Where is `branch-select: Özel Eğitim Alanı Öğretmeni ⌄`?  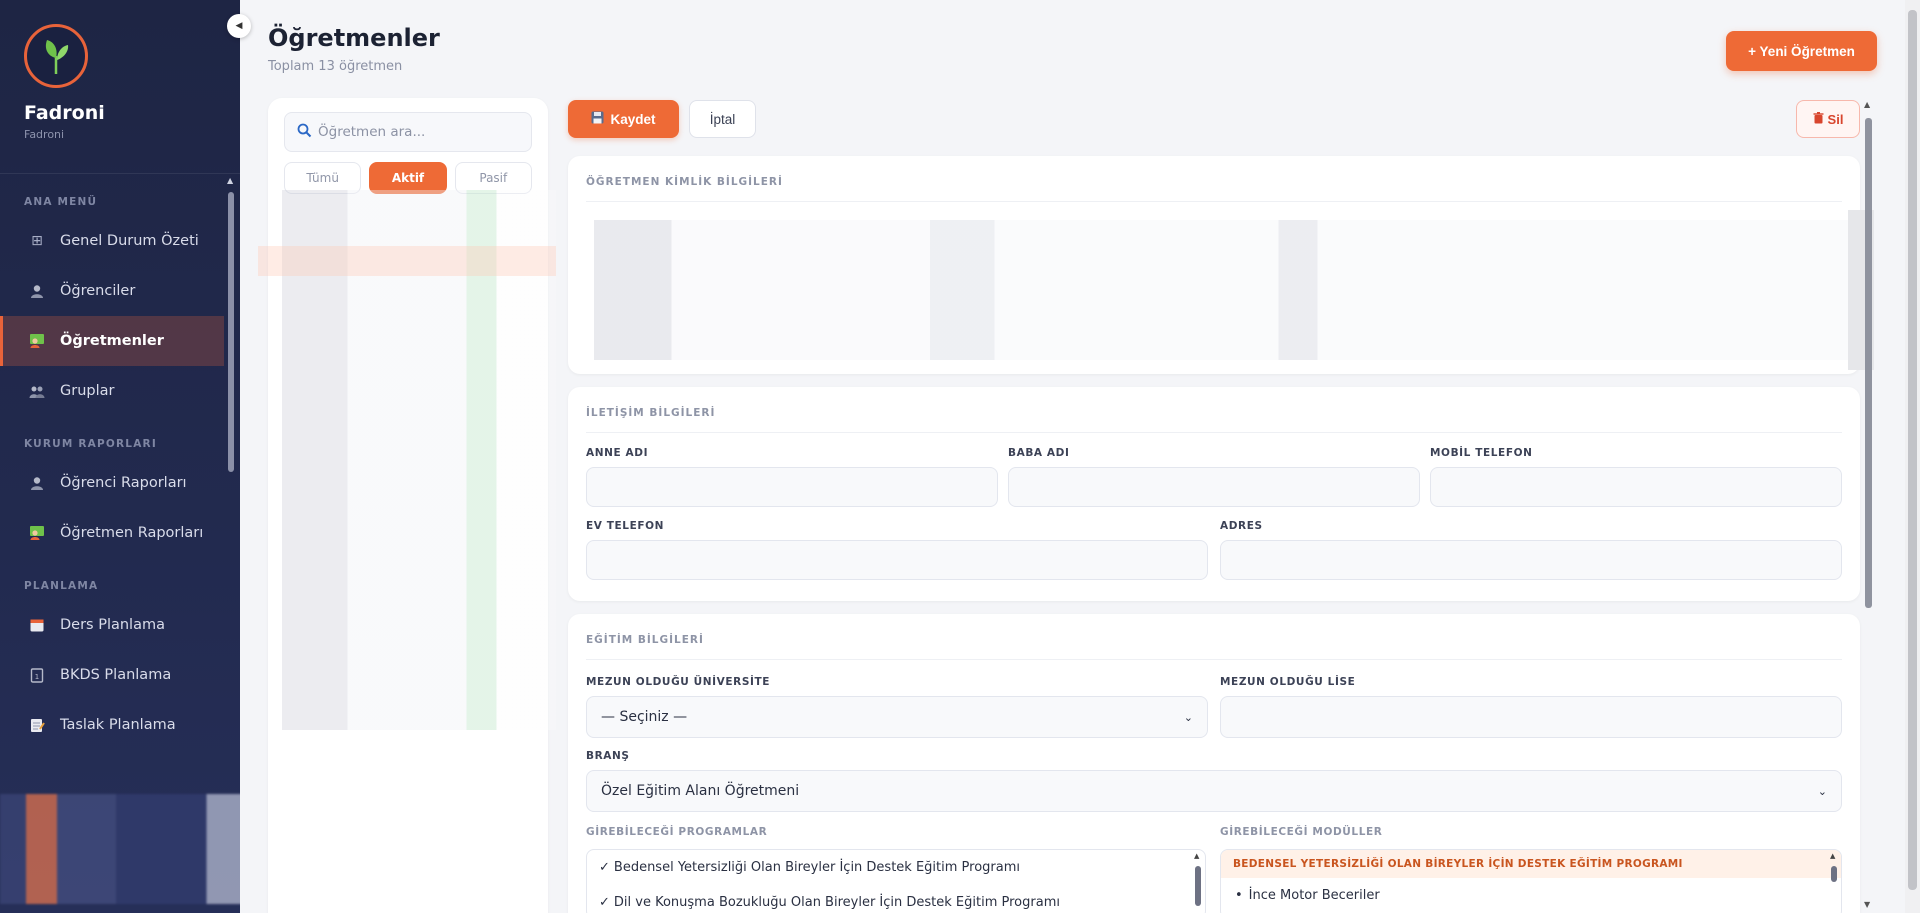 branch-select: Özel Eğitim Alanı Öğretmeni ⌄ is located at coordinates (1214, 791).